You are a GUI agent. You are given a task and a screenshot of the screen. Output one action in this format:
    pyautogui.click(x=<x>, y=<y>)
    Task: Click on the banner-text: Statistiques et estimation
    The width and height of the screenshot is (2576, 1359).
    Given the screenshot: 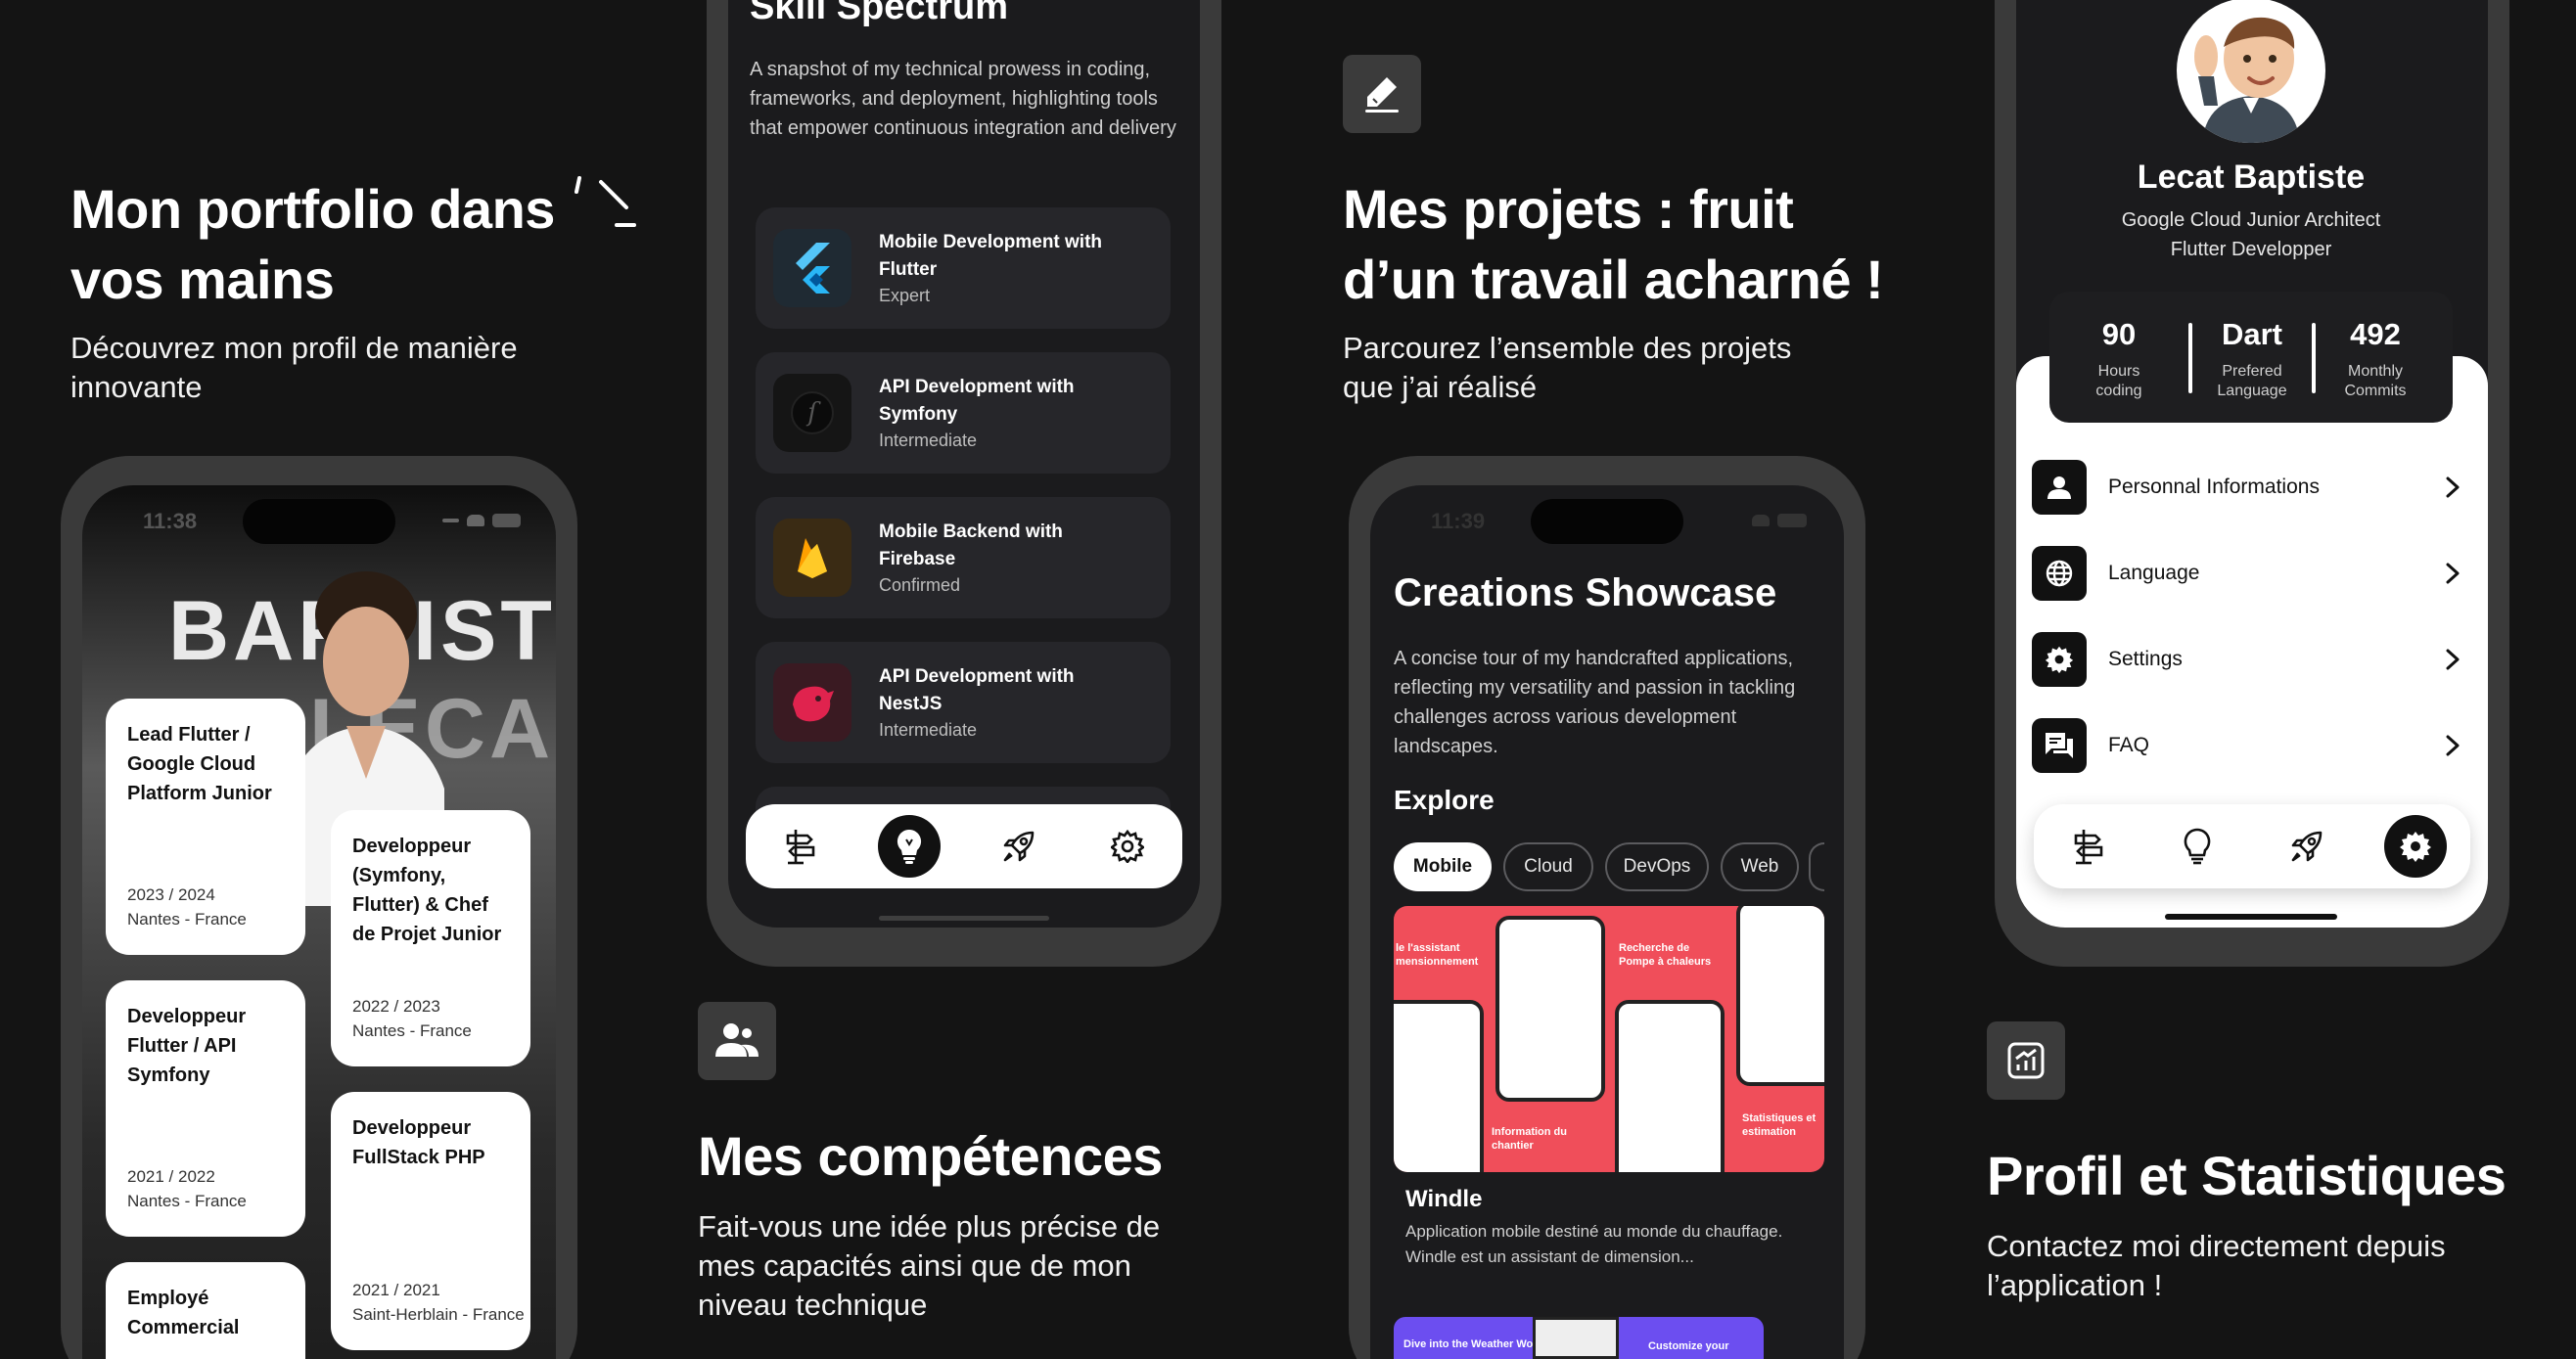 What is the action you would take?
    pyautogui.click(x=1779, y=1125)
    